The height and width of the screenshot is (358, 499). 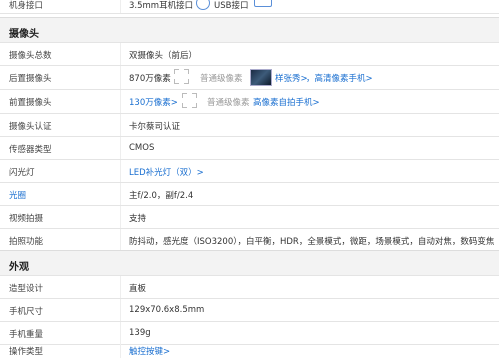 I want to click on spec-value: 支持, so click(x=138, y=219).